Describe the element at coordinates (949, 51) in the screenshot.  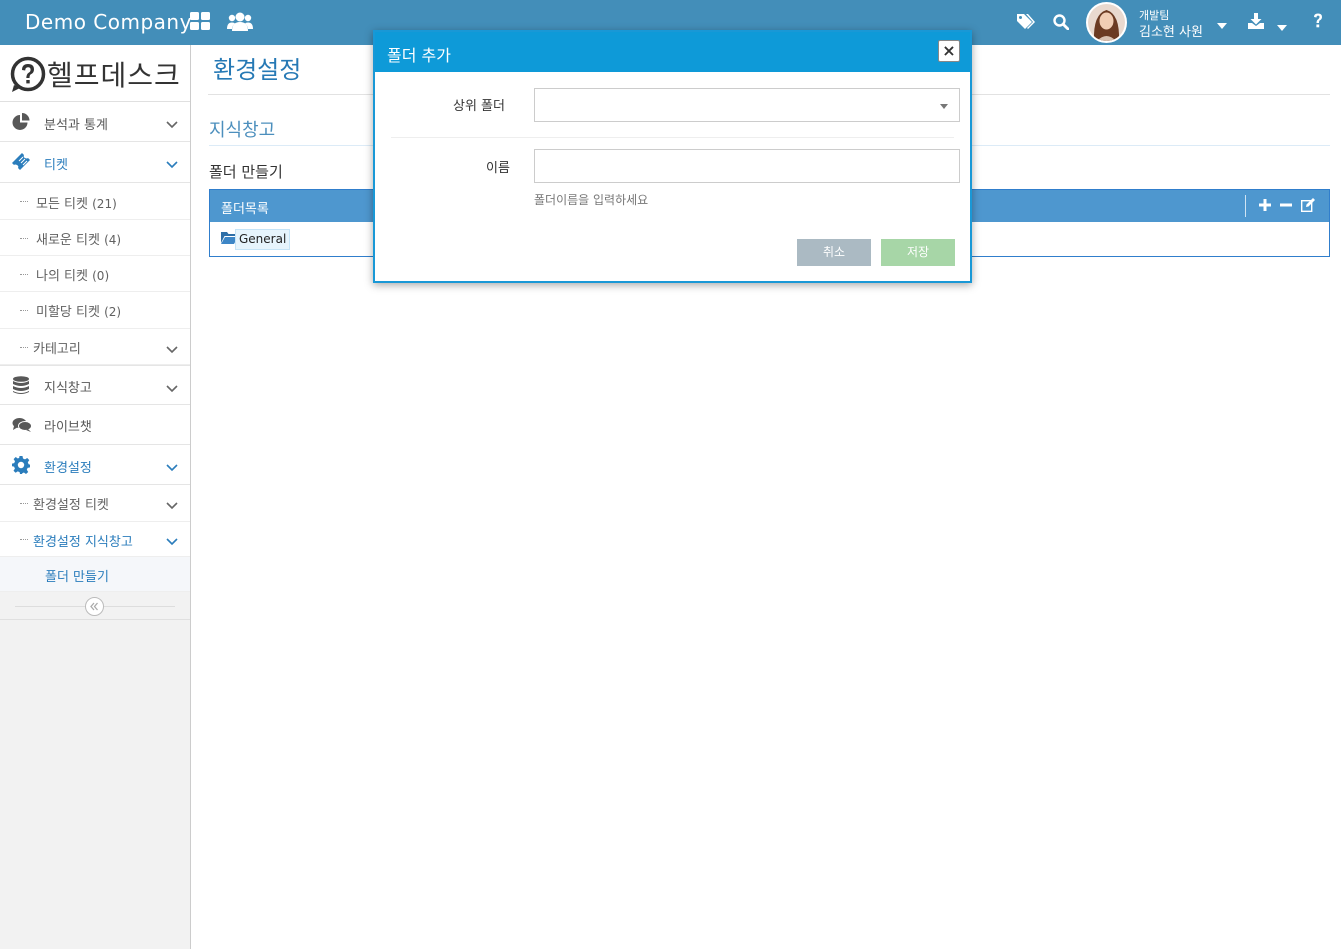
I see `close-button: ×` at that location.